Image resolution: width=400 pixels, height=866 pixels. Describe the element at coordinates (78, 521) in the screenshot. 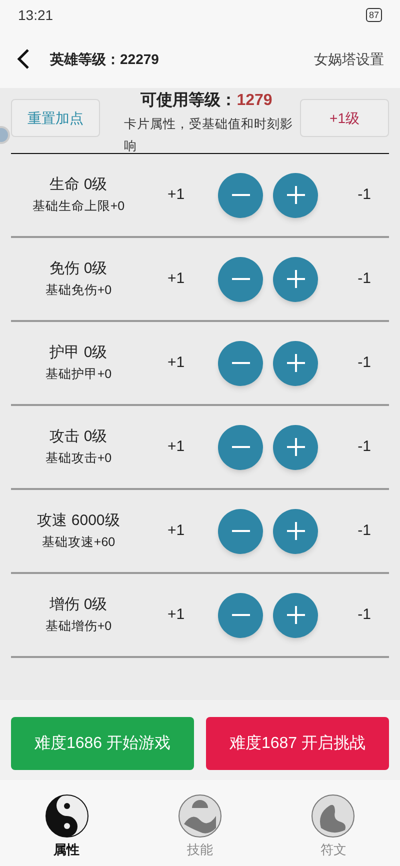

I see `stat-name: 攻速 6000级` at that location.